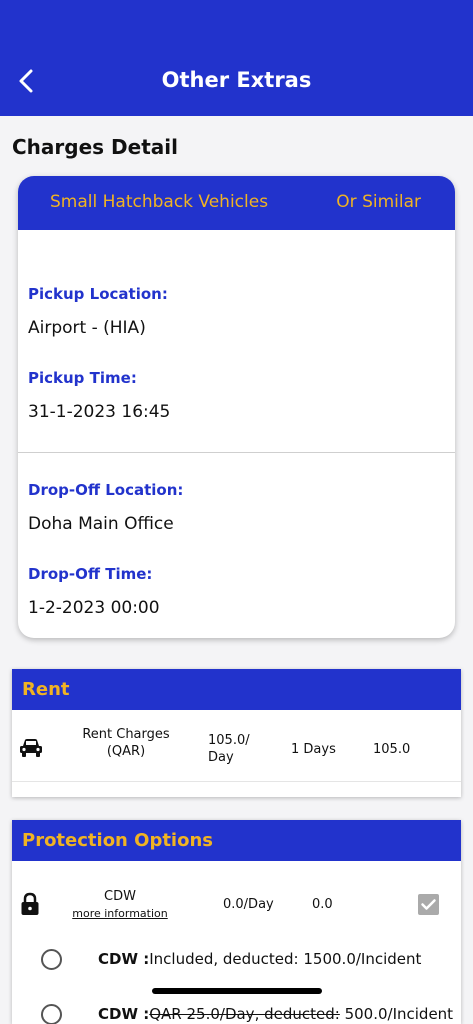 The width and height of the screenshot is (473, 1024). I want to click on cdw-checkbox, so click(428, 904).